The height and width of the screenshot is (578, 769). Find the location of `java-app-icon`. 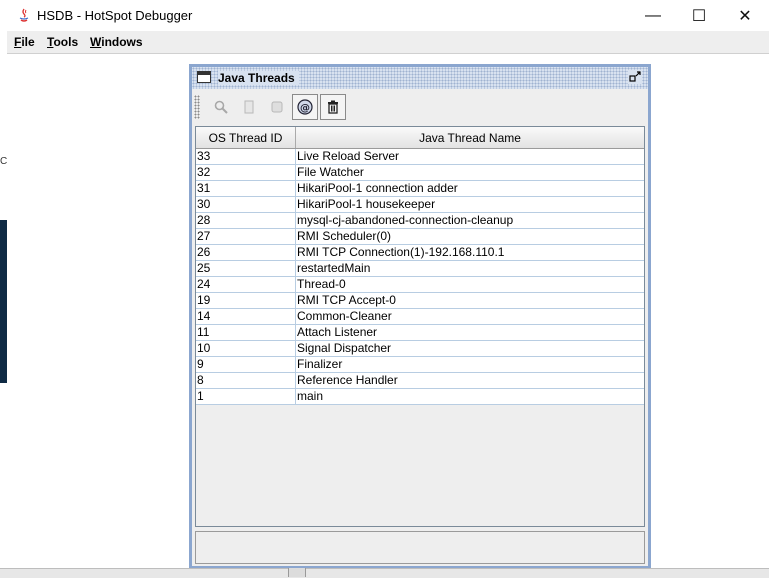

java-app-icon is located at coordinates (24, 15).